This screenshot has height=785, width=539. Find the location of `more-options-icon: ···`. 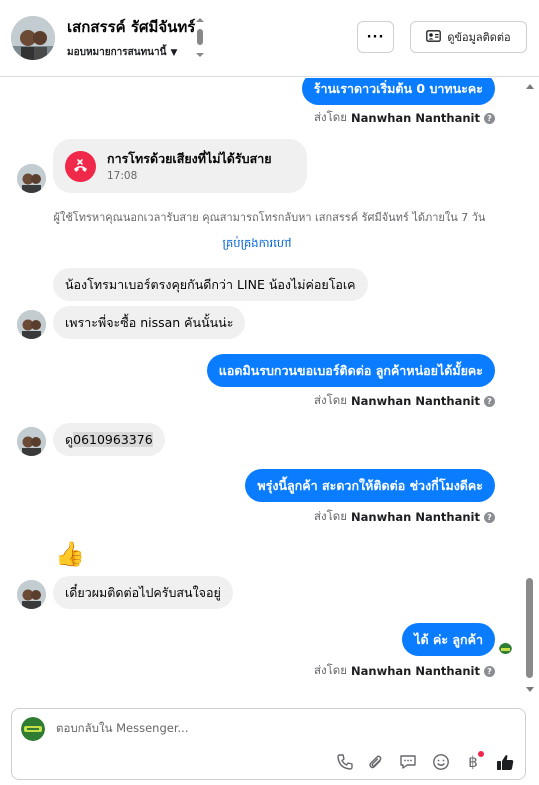

more-options-icon: ··· is located at coordinates (375, 37).